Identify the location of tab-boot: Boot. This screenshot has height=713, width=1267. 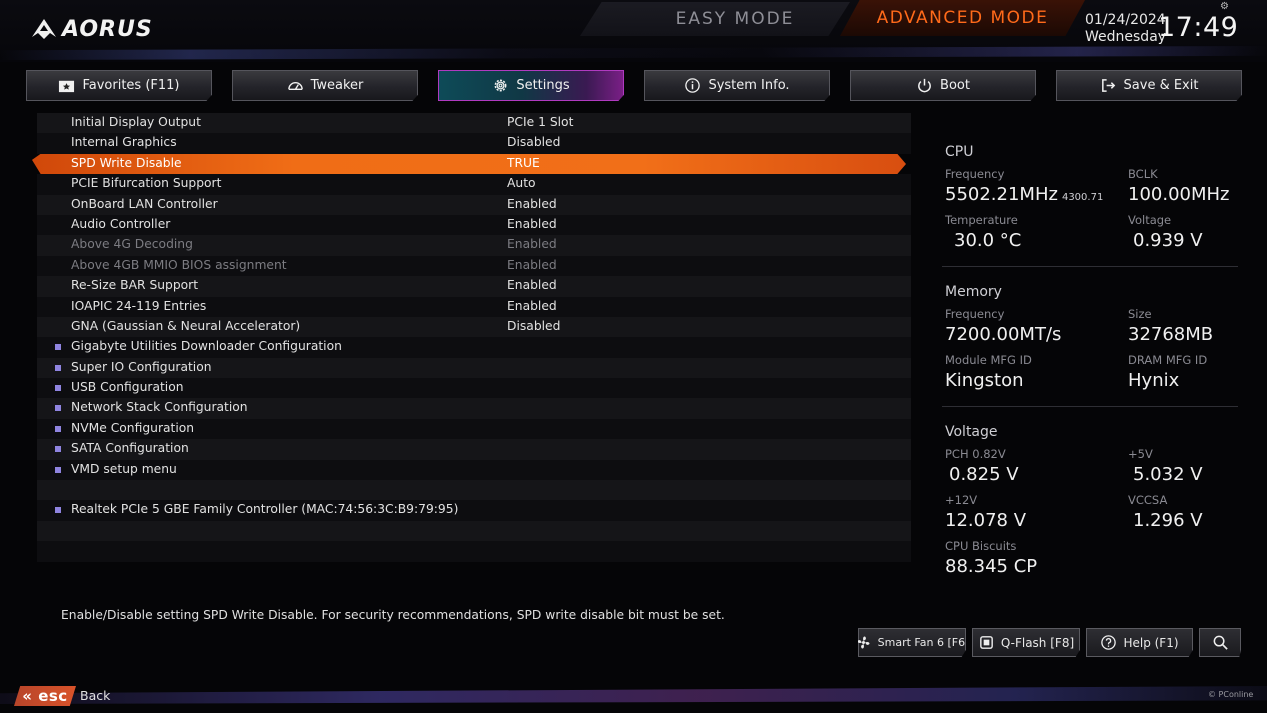
(943, 85).